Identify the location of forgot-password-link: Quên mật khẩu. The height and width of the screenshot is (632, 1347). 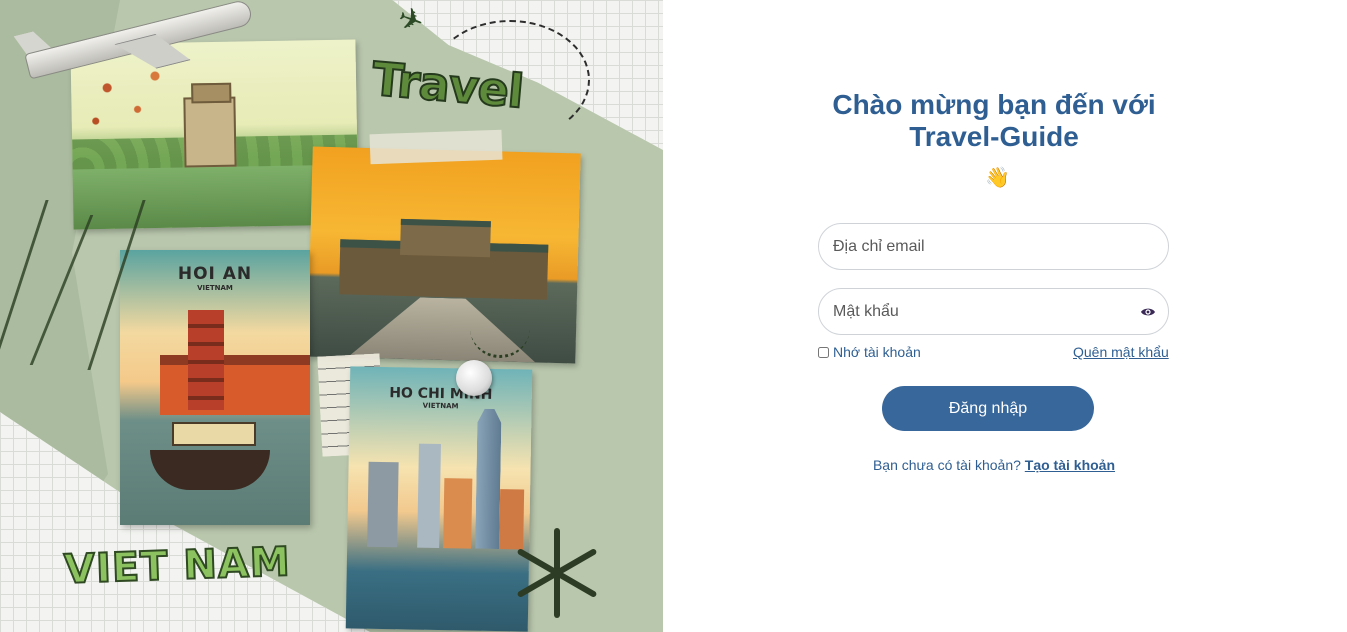
(1121, 352).